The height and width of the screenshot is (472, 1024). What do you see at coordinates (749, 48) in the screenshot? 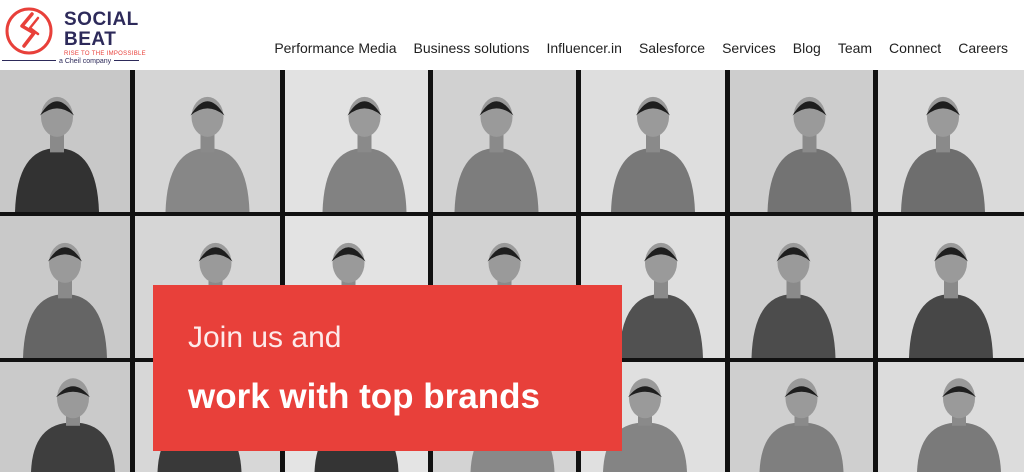
I see `nav-services: Services` at bounding box center [749, 48].